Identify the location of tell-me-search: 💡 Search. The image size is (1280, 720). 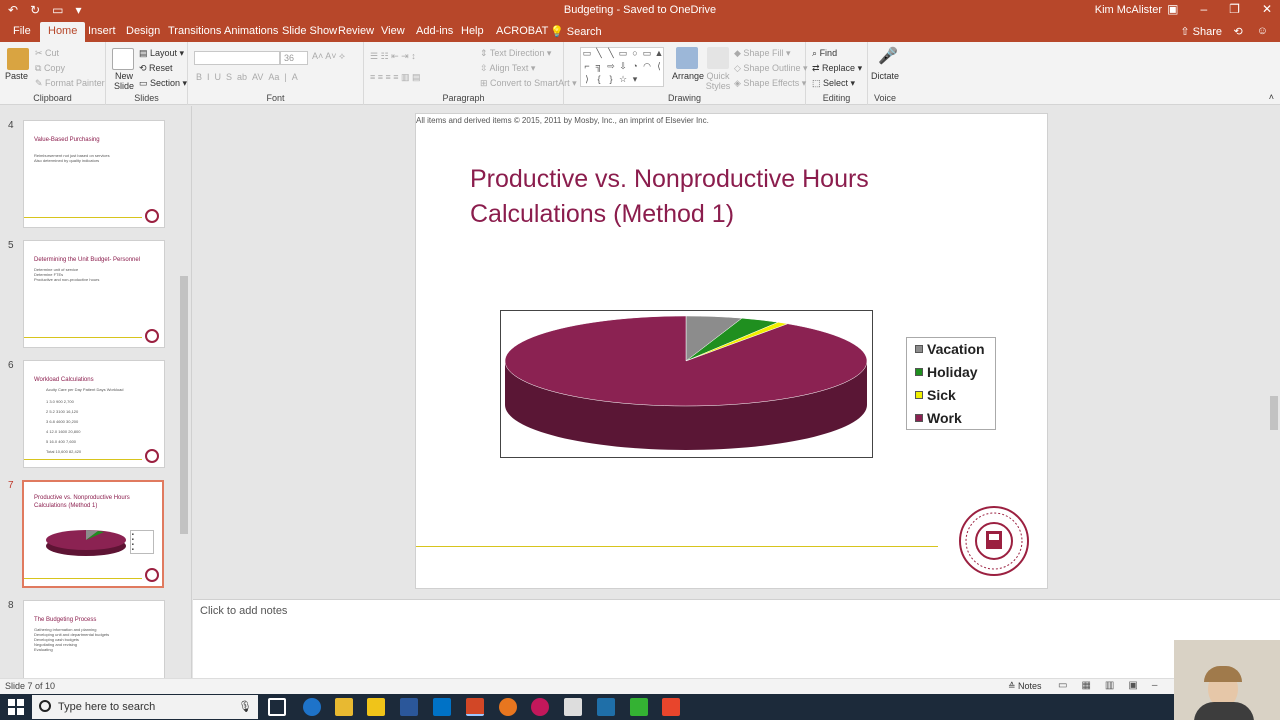
(576, 31).